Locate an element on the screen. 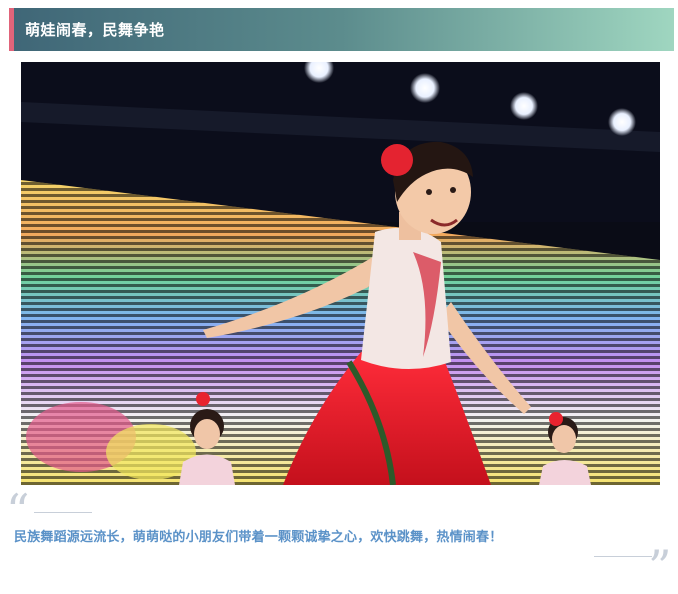 This screenshot has width=678, height=594. section-header: 萌娃闹春，民舞争艳 is located at coordinates (341, 29).